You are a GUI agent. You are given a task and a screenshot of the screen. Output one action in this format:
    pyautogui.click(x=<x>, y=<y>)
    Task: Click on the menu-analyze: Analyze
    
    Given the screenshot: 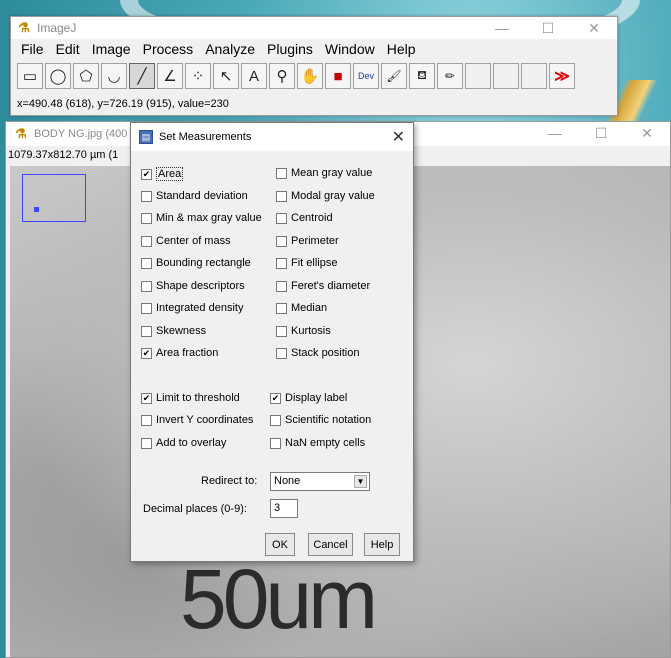 What is the action you would take?
    pyautogui.click(x=230, y=49)
    